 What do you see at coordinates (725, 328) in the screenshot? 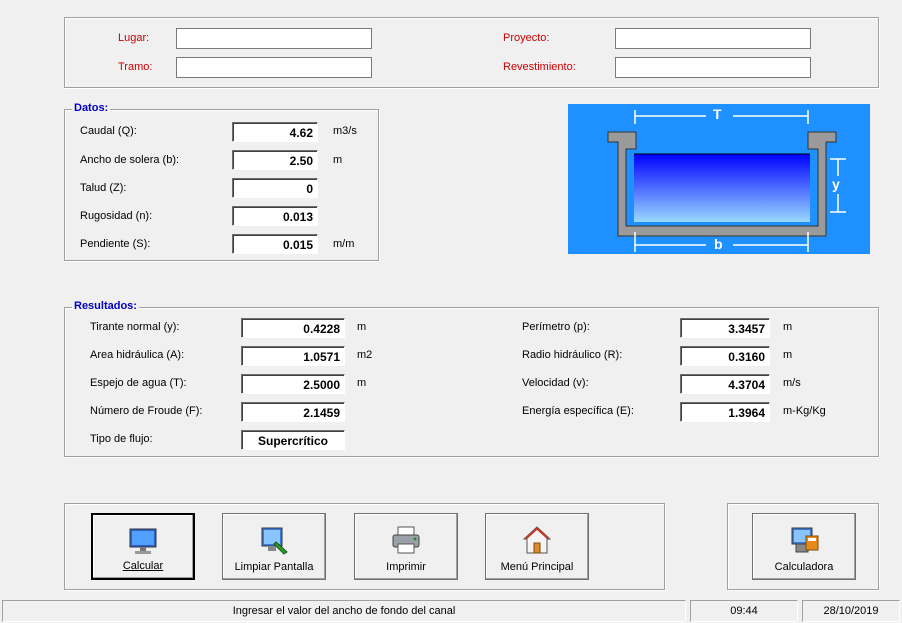
I see `perimetro-value: 3.3457` at bounding box center [725, 328].